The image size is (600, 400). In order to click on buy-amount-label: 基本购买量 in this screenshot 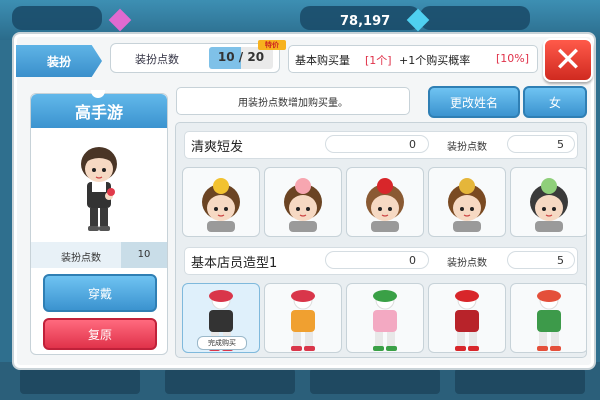, I will do `click(322, 60)`.